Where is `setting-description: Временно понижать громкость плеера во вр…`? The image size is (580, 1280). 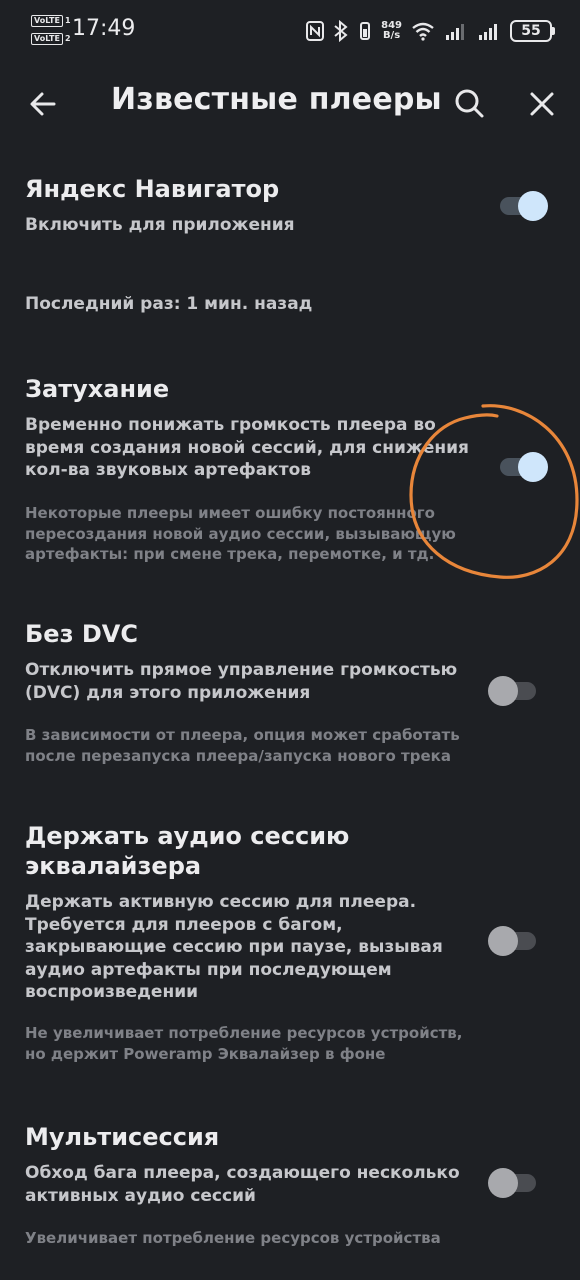
setting-description: Временно понижать громкость плеера во вр… is located at coordinates (247, 447).